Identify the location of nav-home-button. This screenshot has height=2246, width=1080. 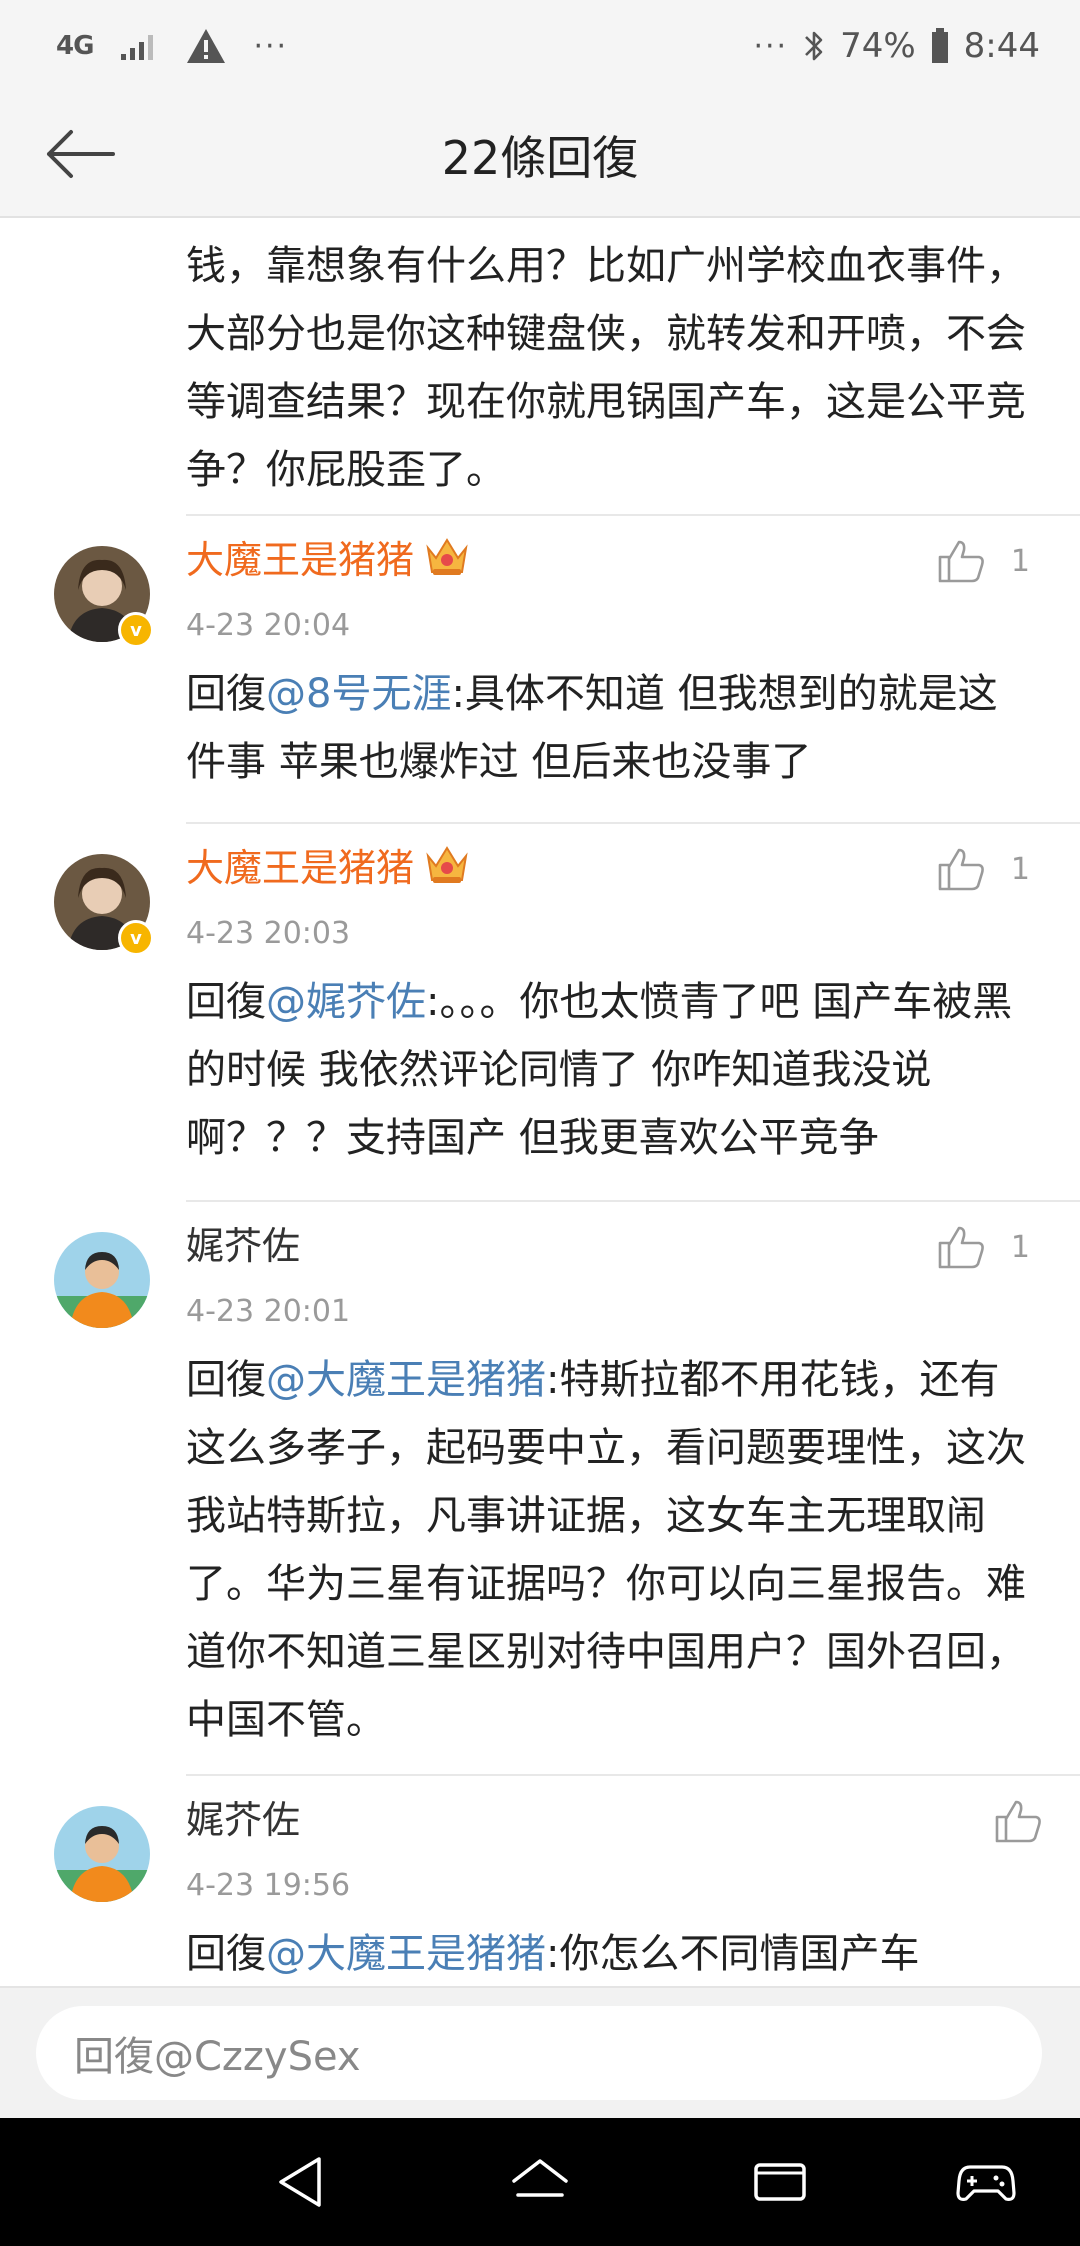
(540, 2182).